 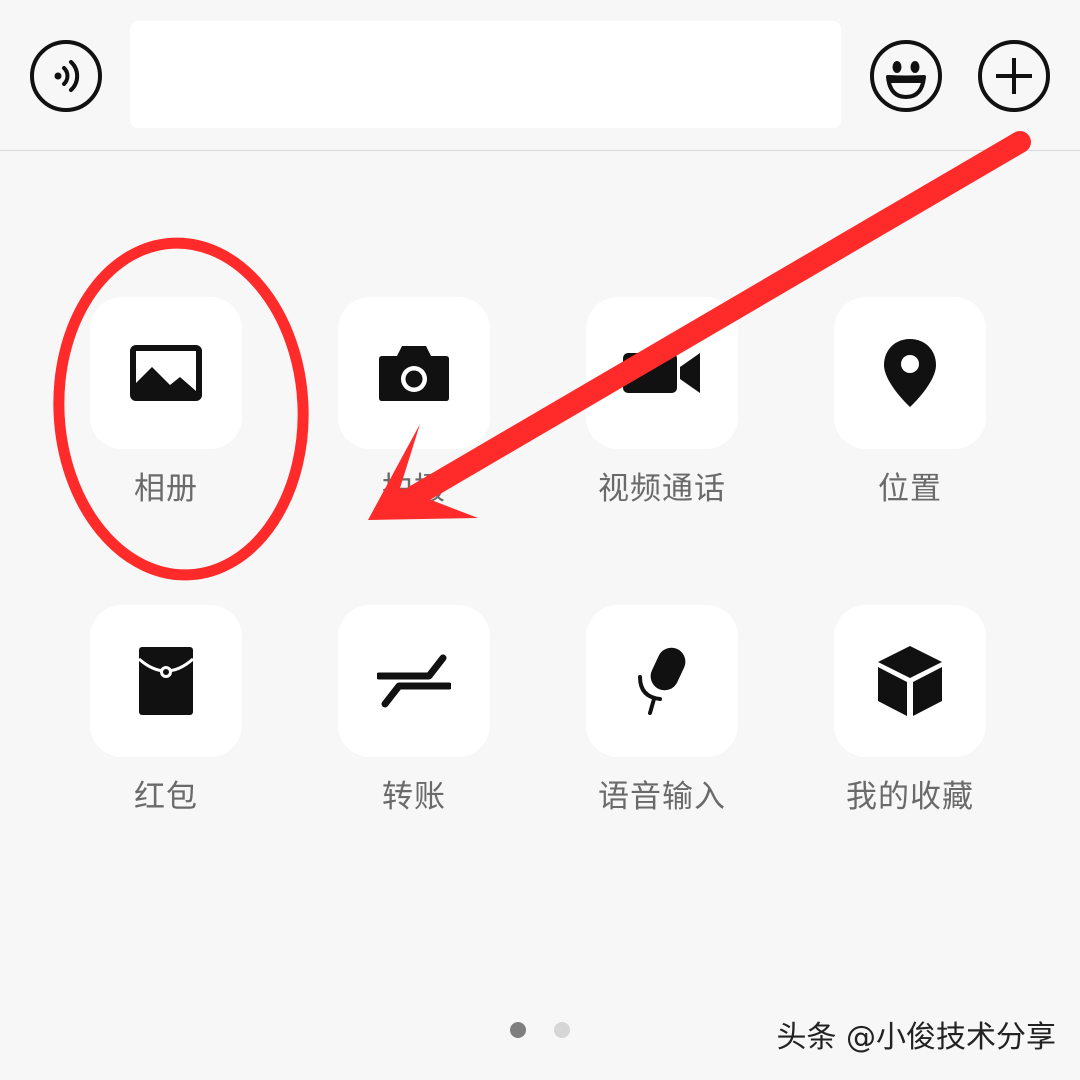 I want to click on red-packet-icon, so click(x=166, y=681).